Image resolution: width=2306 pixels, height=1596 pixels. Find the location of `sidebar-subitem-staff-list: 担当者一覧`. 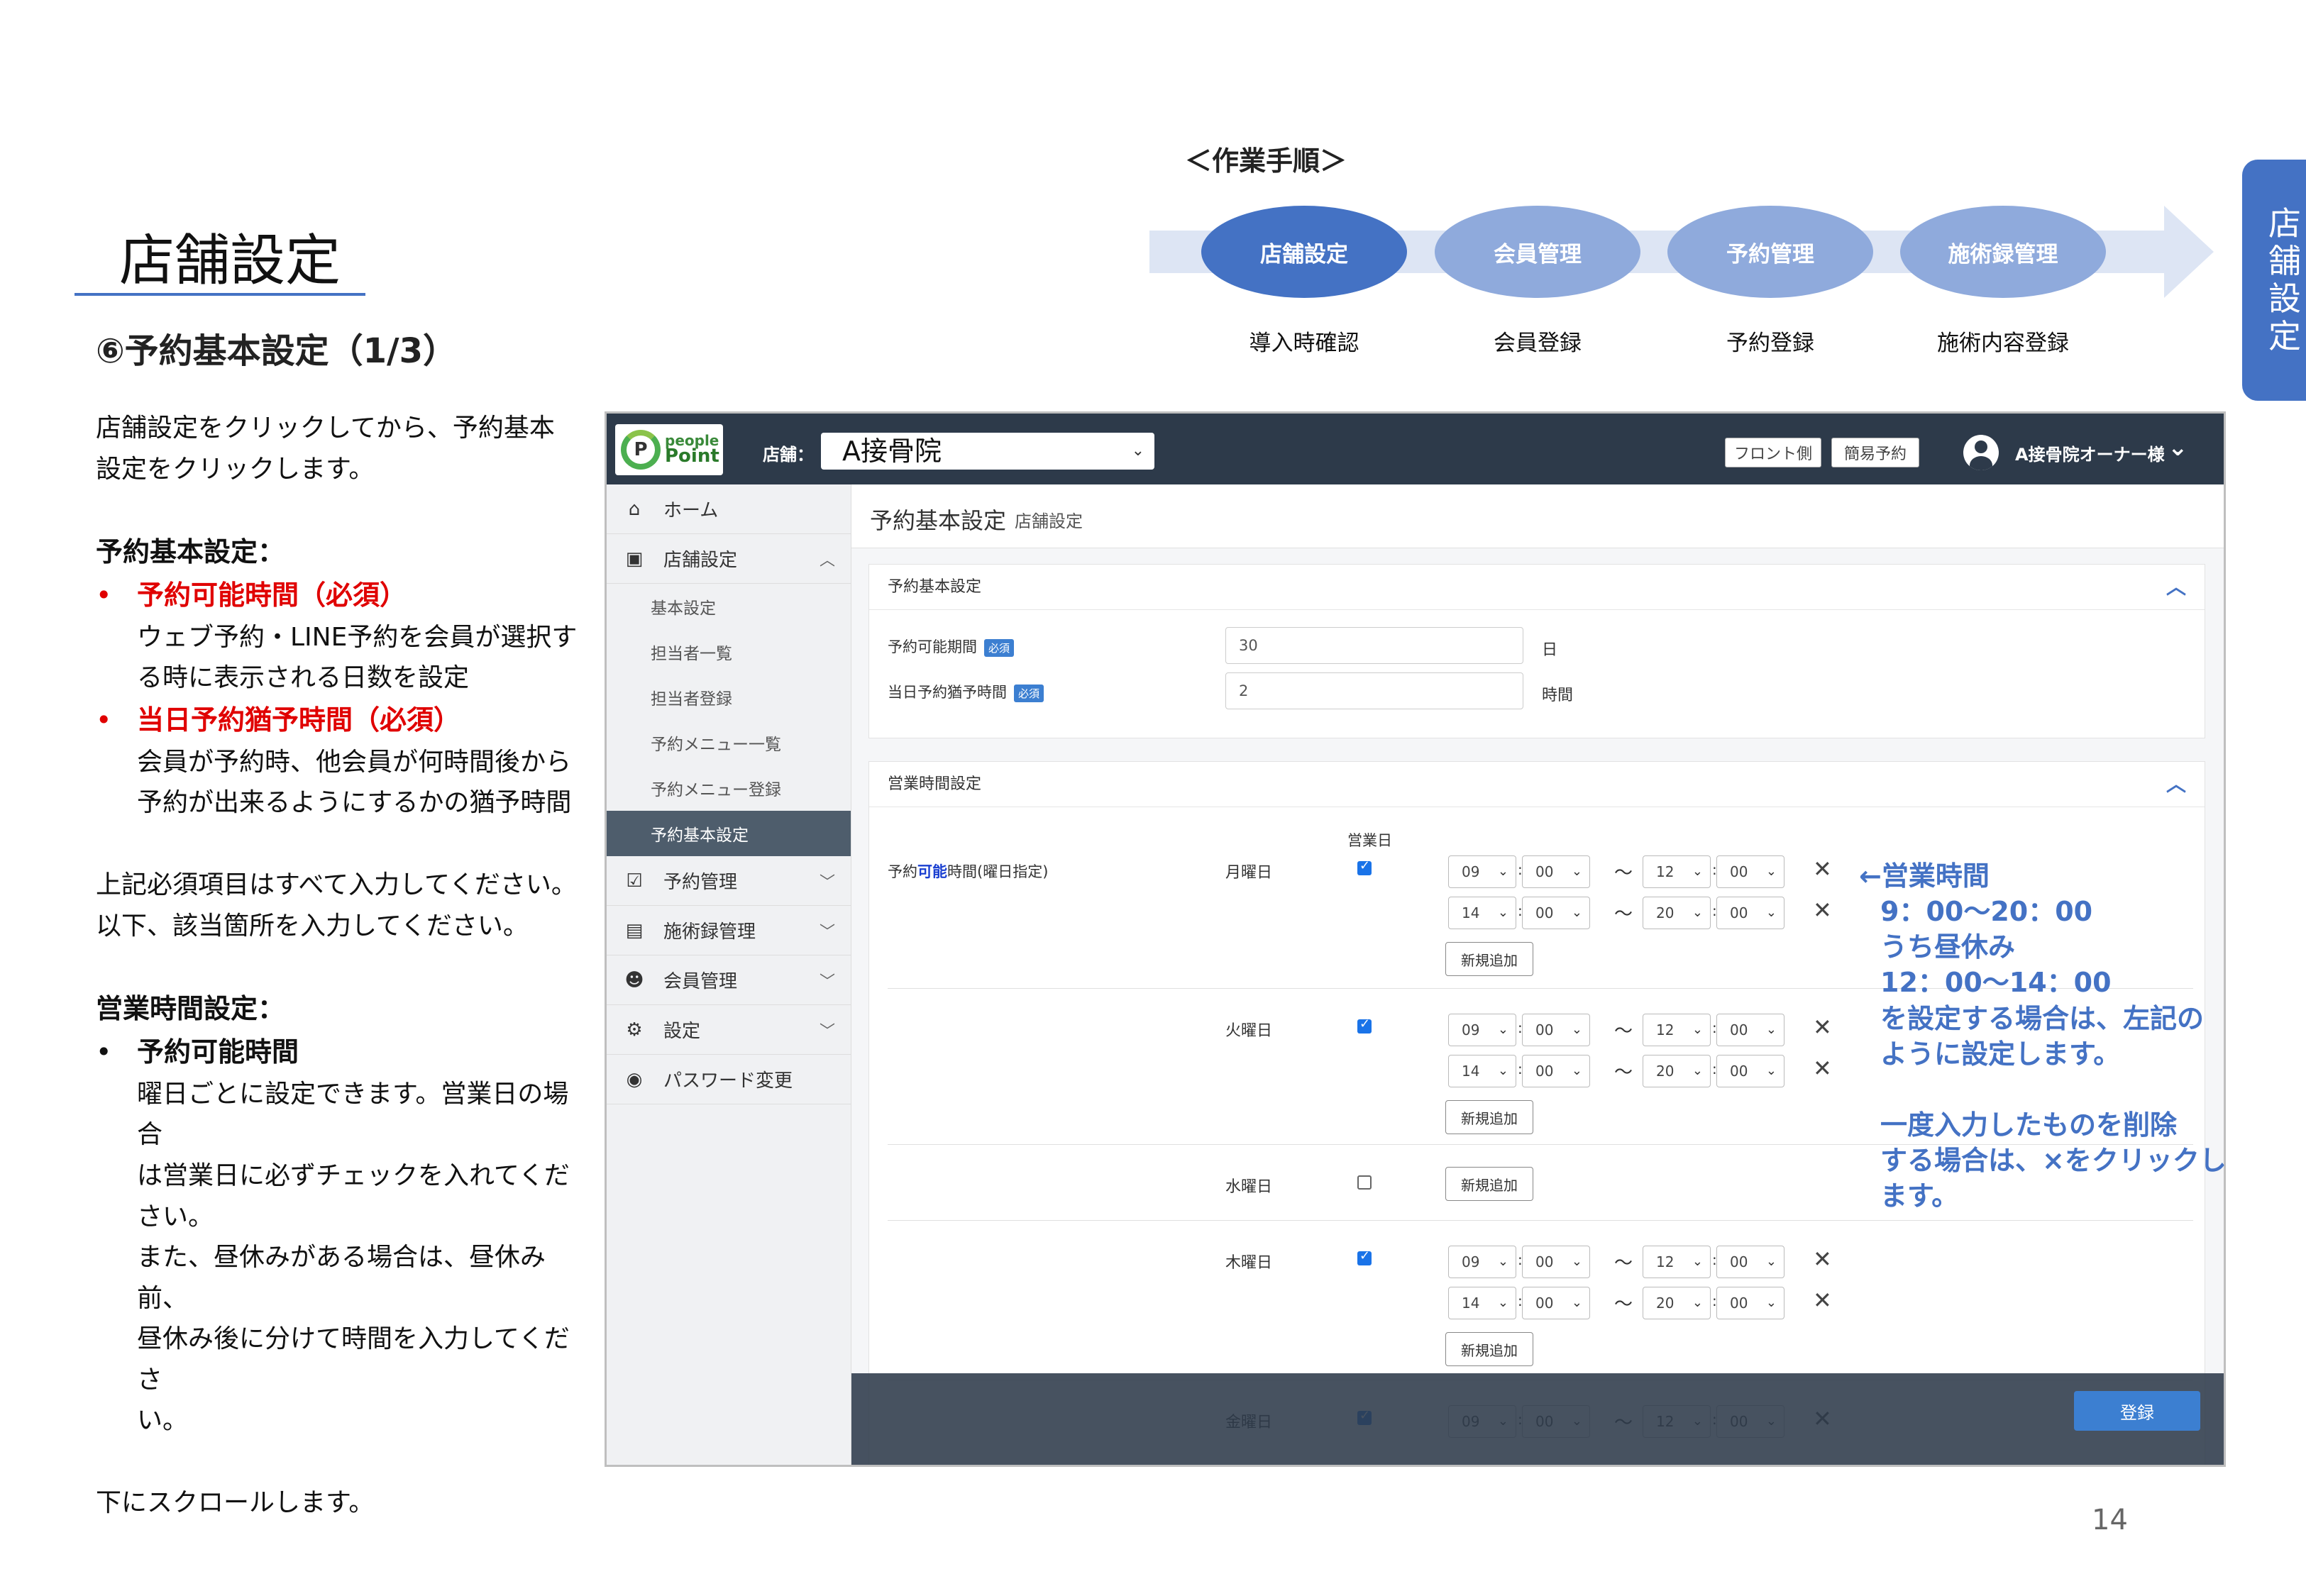

sidebar-subitem-staff-list: 担当者一覧 is located at coordinates (729, 652).